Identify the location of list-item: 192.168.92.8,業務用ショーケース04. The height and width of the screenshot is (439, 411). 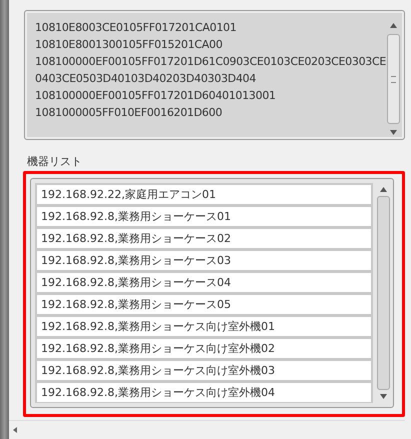
(204, 282).